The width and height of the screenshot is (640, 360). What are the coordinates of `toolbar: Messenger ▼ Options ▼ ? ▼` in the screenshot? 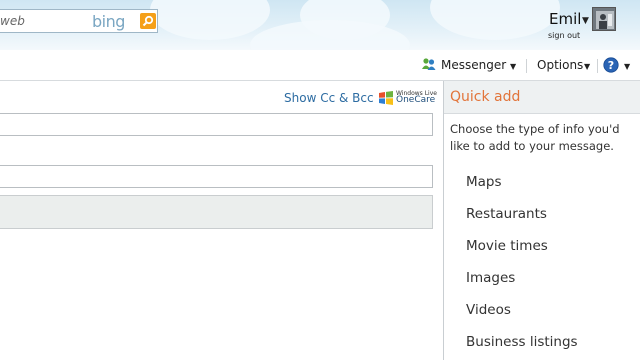 It's located at (320, 65).